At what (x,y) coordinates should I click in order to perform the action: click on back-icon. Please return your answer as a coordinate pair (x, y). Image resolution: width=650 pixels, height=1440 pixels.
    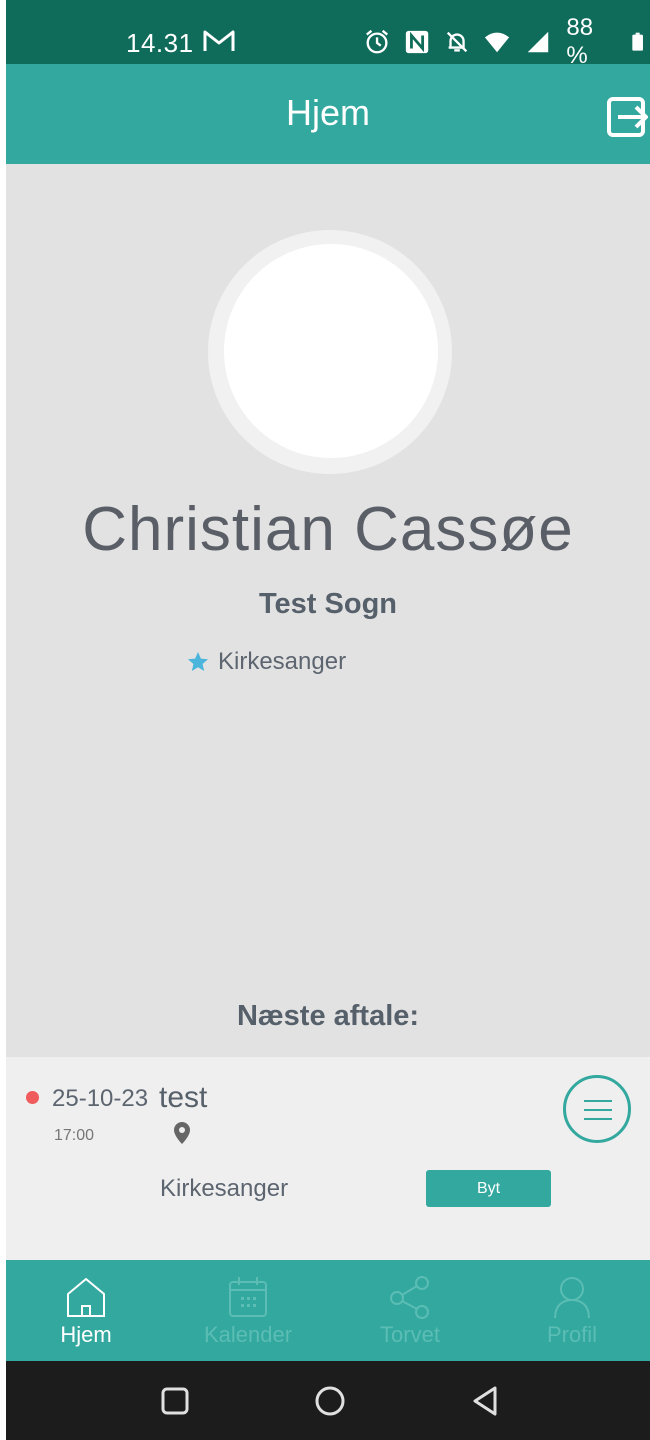
    Looking at the image, I should click on (485, 1401).